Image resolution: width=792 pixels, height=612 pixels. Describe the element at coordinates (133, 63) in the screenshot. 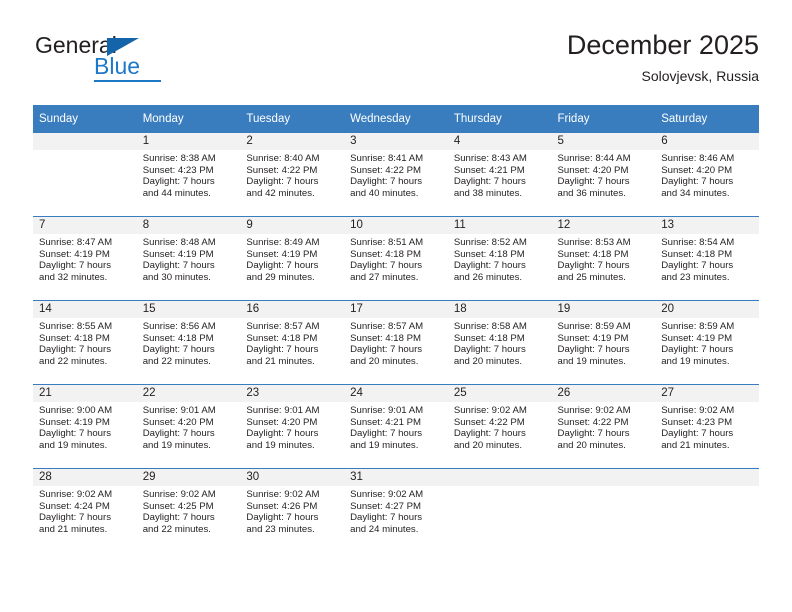

I see `brand-logo: General Blue` at that location.